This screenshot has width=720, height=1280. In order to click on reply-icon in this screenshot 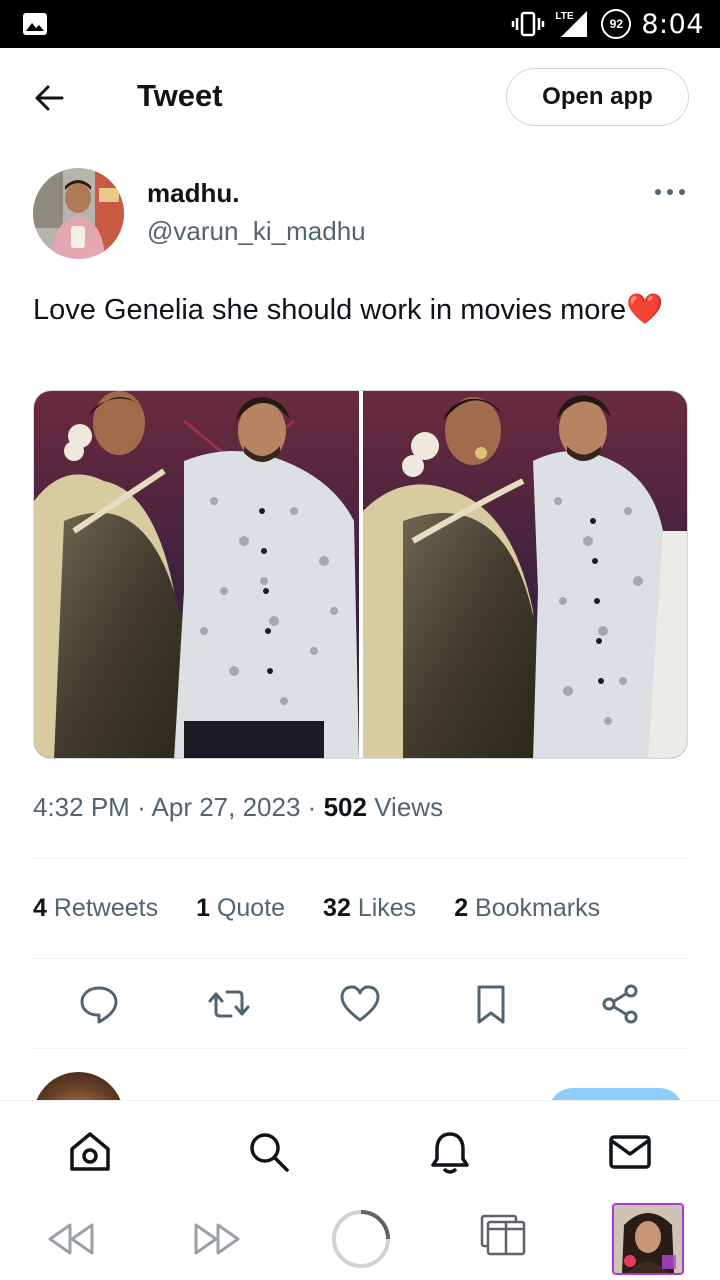, I will do `click(99, 1004)`.